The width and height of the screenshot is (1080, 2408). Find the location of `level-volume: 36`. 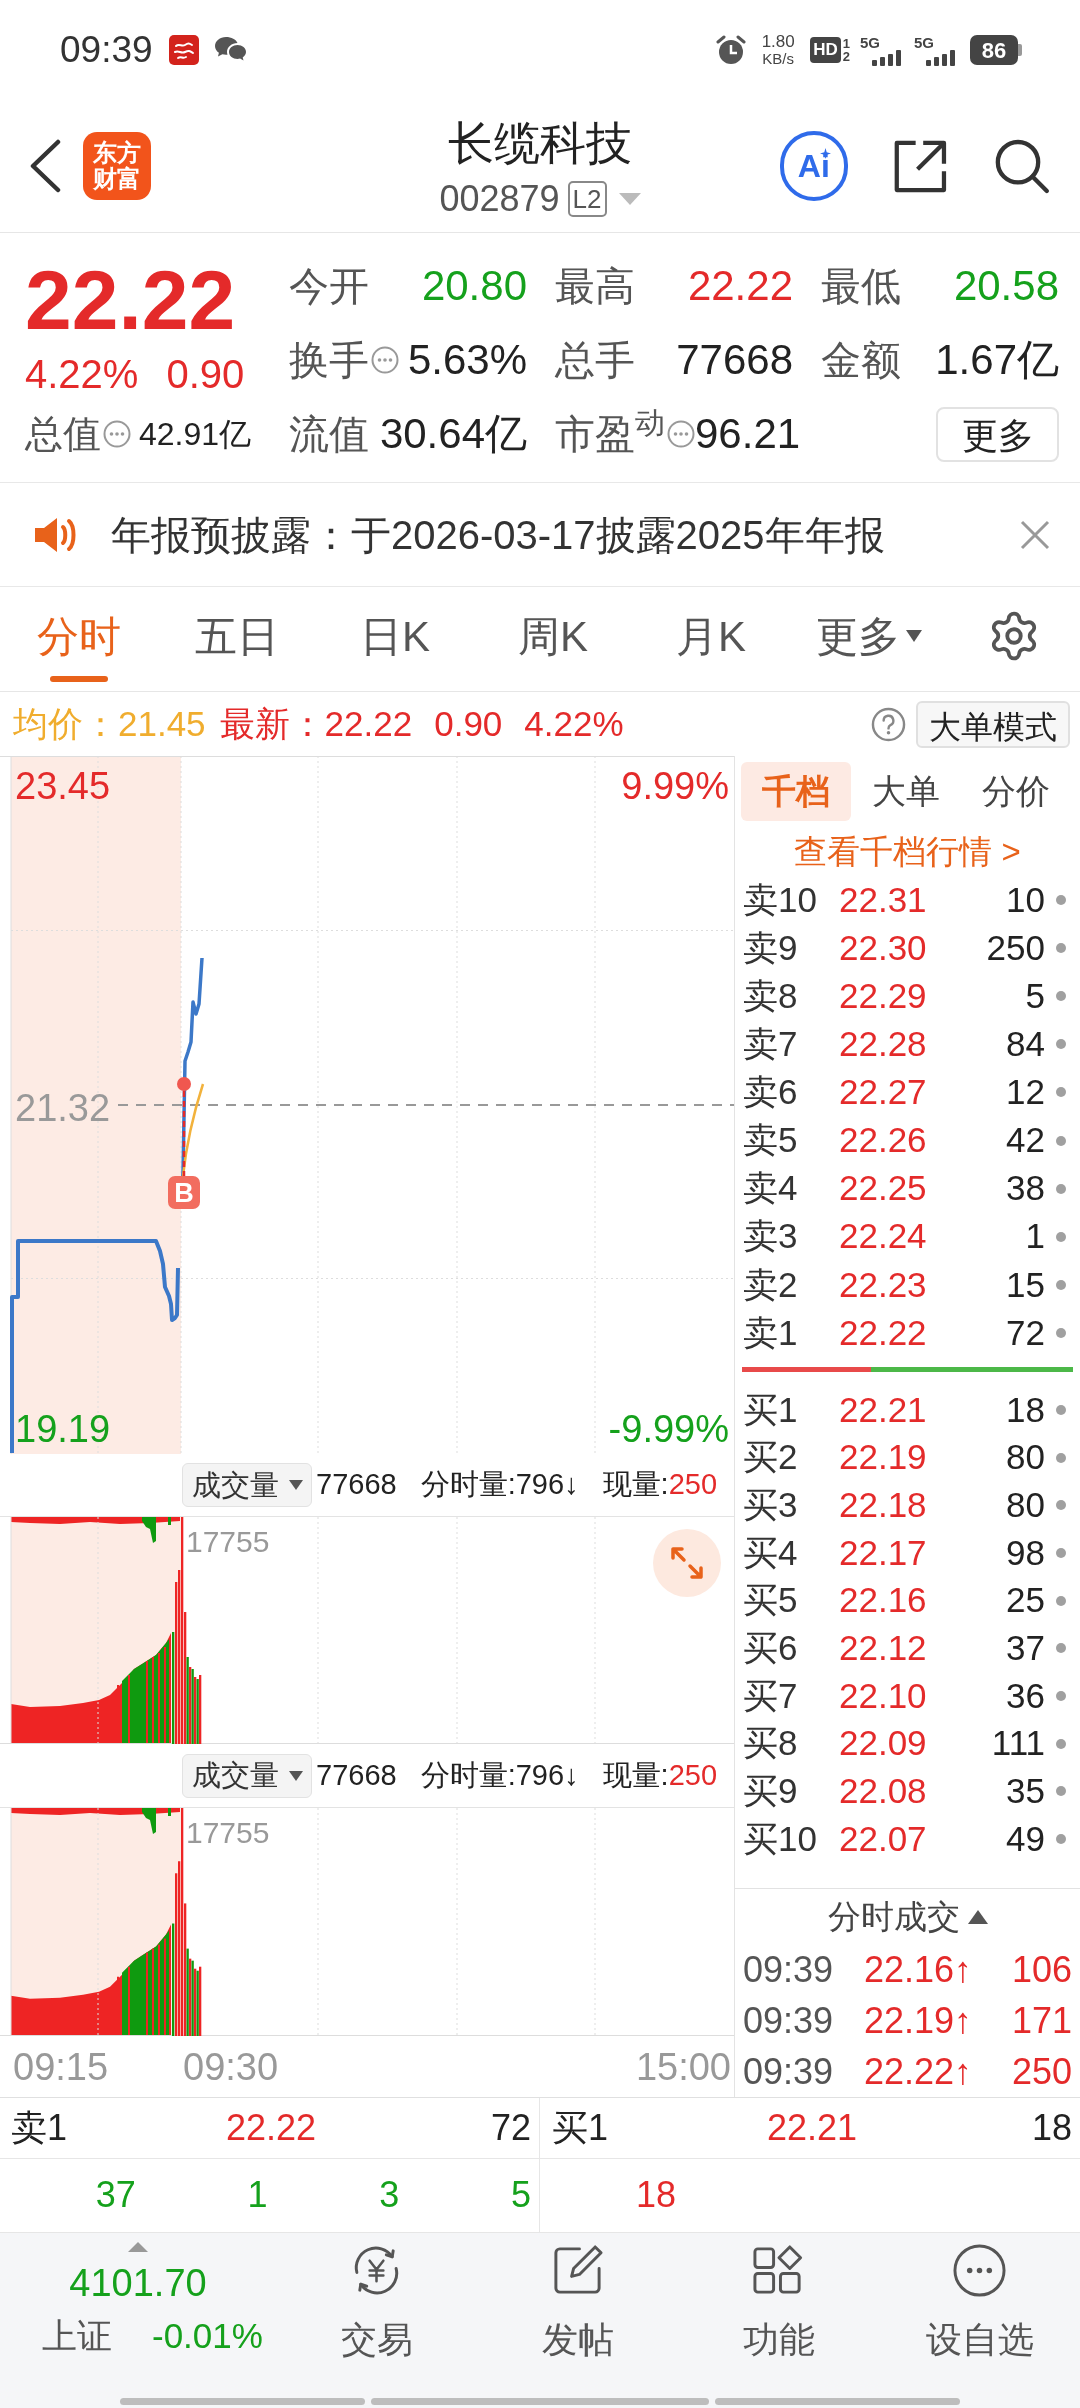

level-volume: 36 is located at coordinates (1025, 1695).